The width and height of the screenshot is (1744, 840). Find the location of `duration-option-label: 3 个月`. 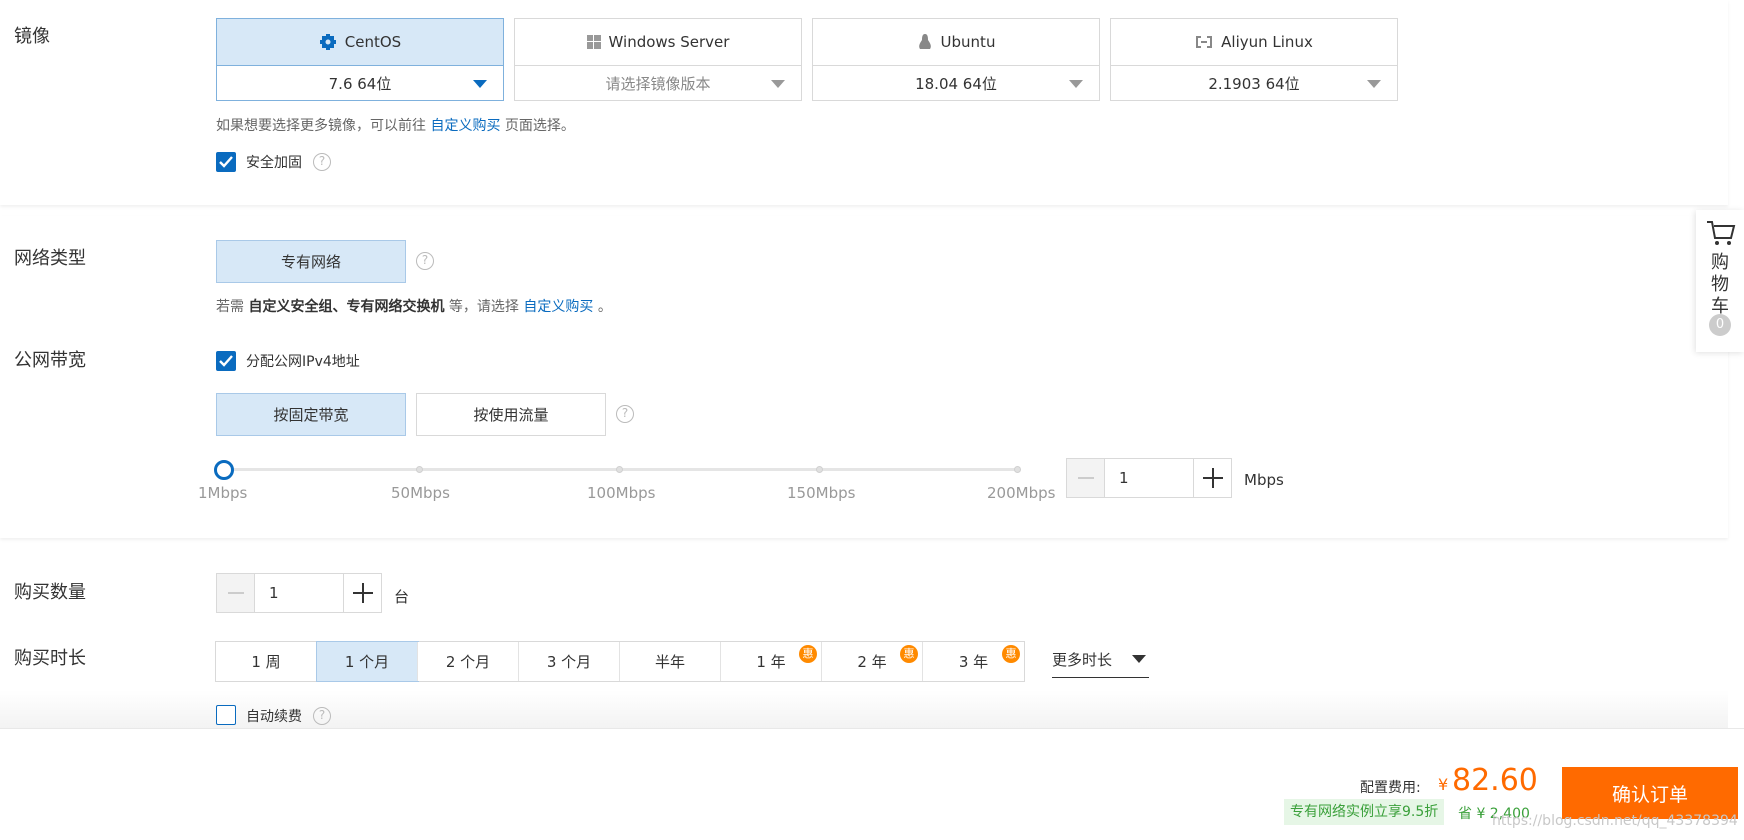

duration-option-label: 3 个月 is located at coordinates (569, 662).